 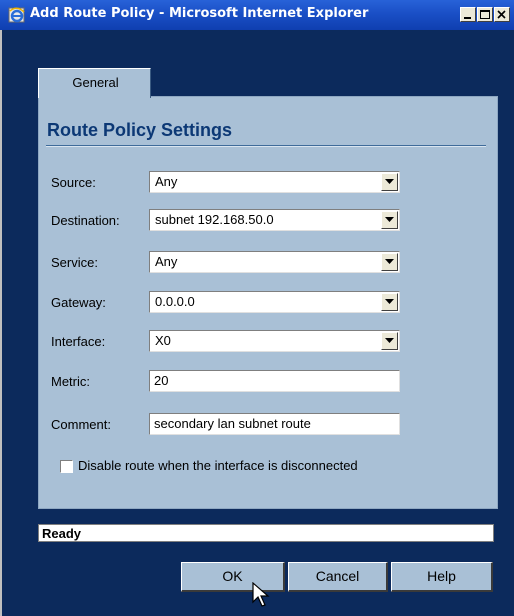 What do you see at coordinates (468, 14) in the screenshot?
I see `minimize-button` at bounding box center [468, 14].